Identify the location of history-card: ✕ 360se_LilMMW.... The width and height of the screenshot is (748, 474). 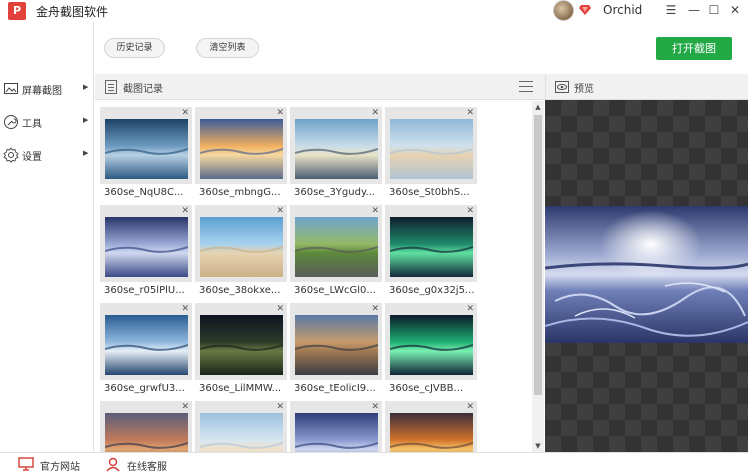
(241, 351).